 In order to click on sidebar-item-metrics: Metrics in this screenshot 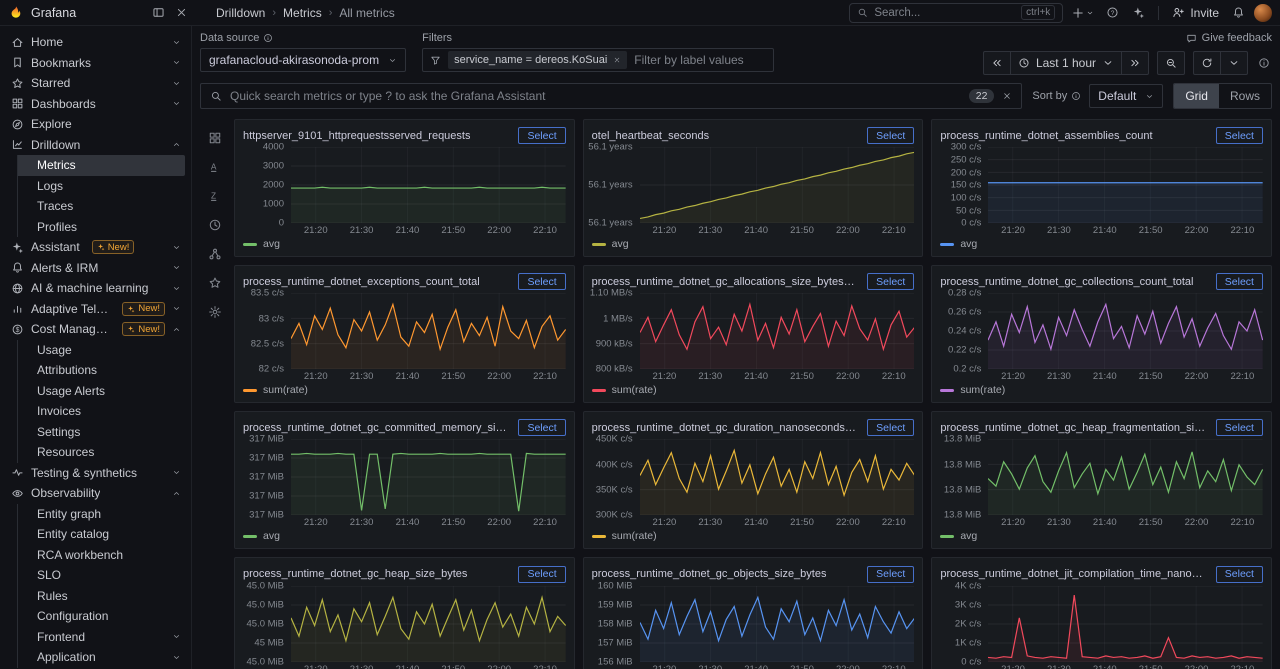, I will do `click(101, 165)`.